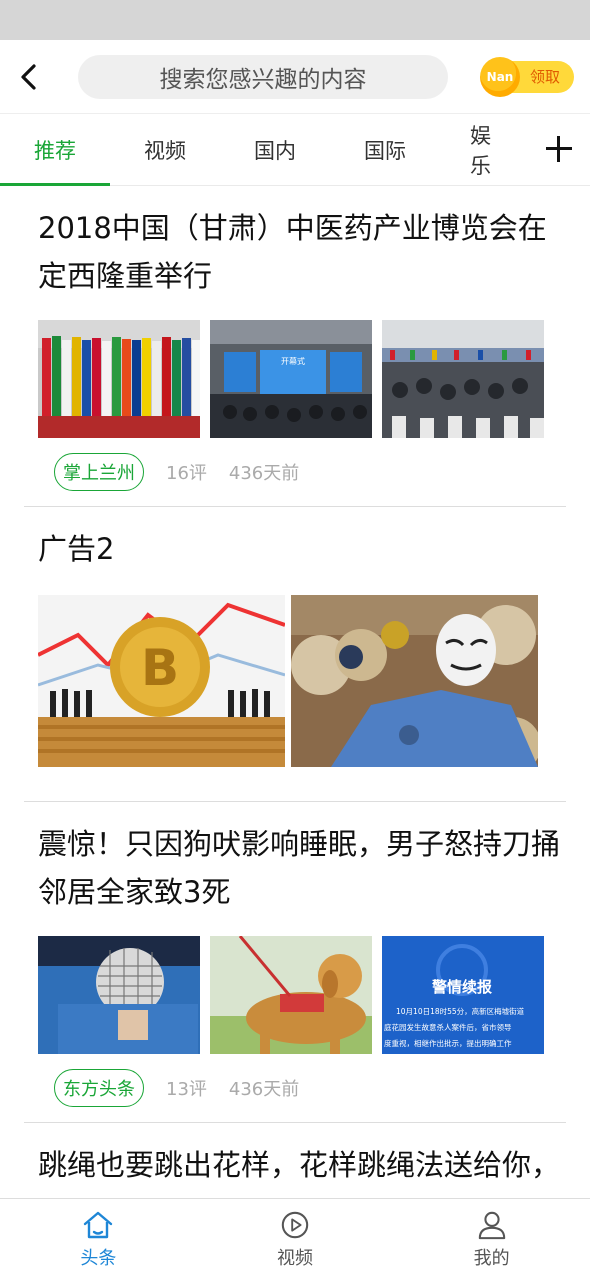 The height and width of the screenshot is (1280, 590). I want to click on svg-text: 庭花园发生故意杀人案件后，省市领导, so click(448, 1027).